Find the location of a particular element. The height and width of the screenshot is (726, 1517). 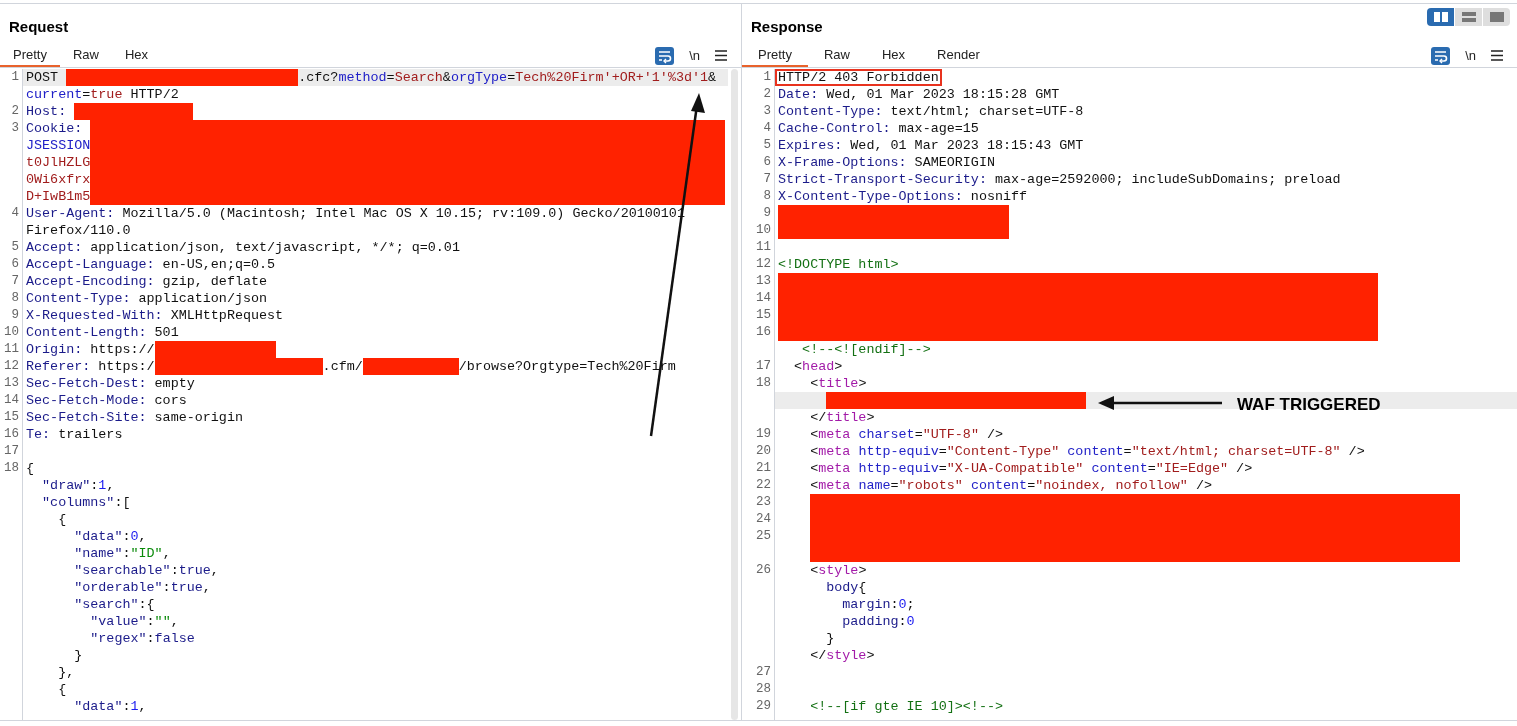

code-text: D+IwB1m5 is located at coordinates (58, 196).